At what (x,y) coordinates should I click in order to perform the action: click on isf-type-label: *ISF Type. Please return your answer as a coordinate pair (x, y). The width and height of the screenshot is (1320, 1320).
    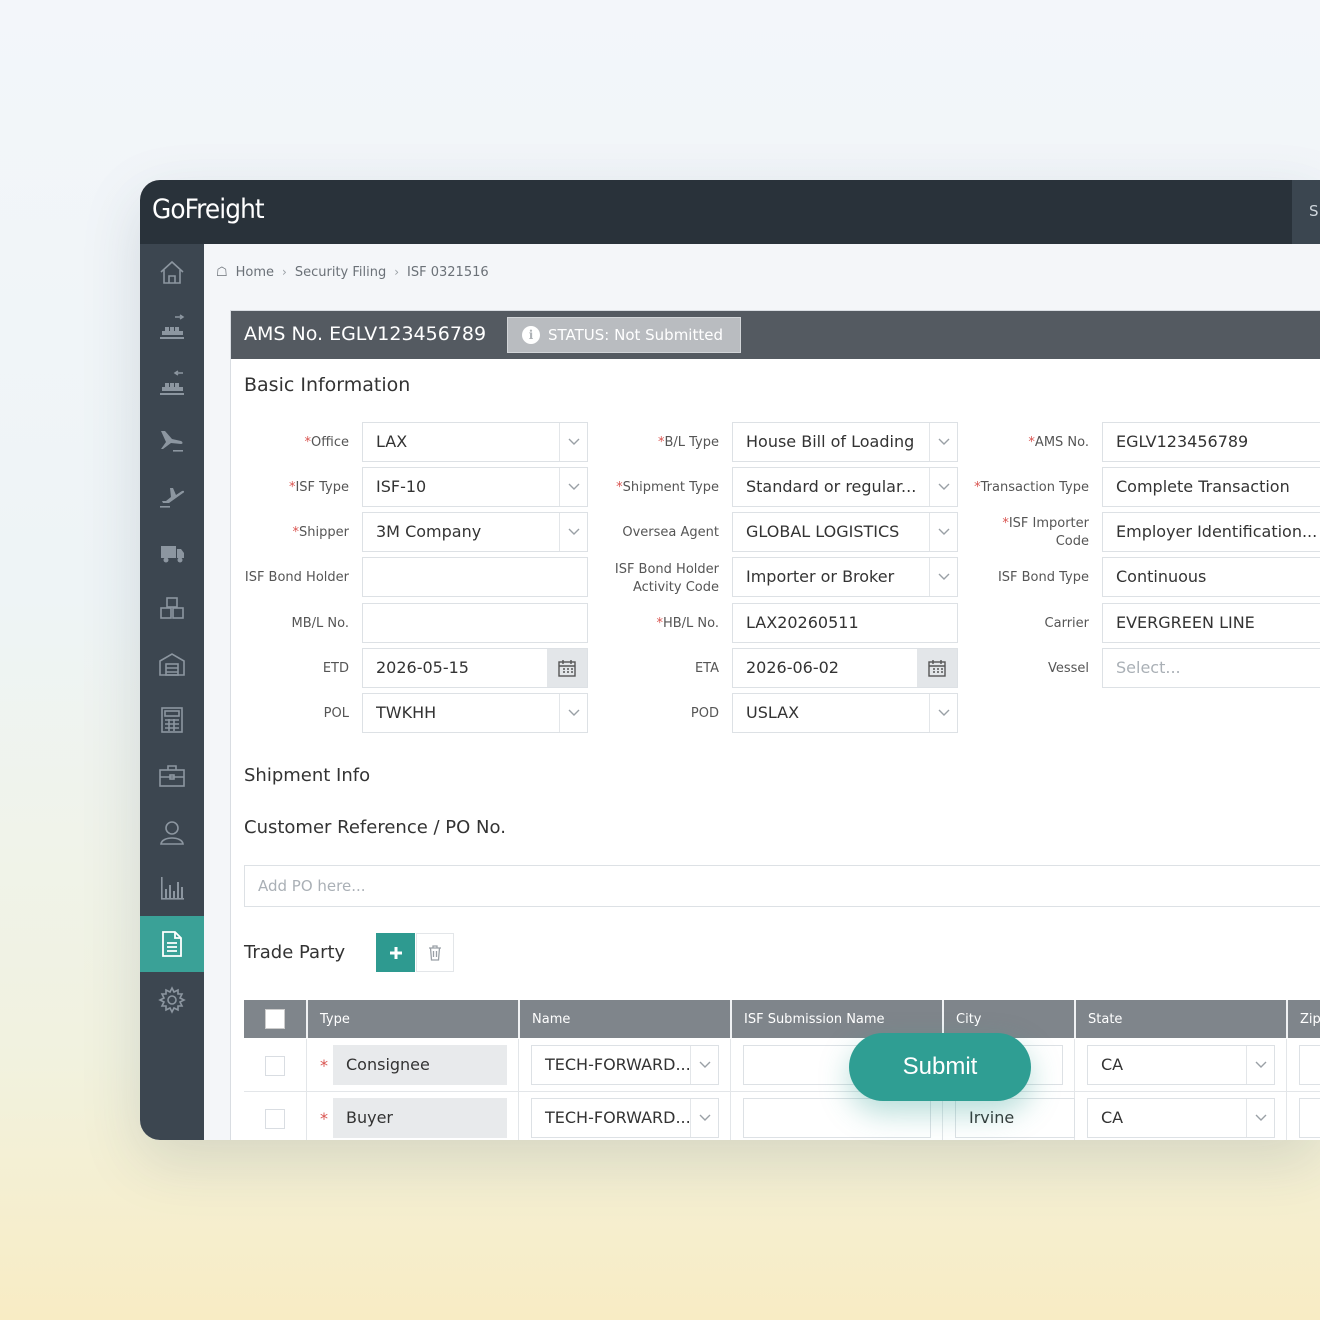
    Looking at the image, I should click on (318, 487).